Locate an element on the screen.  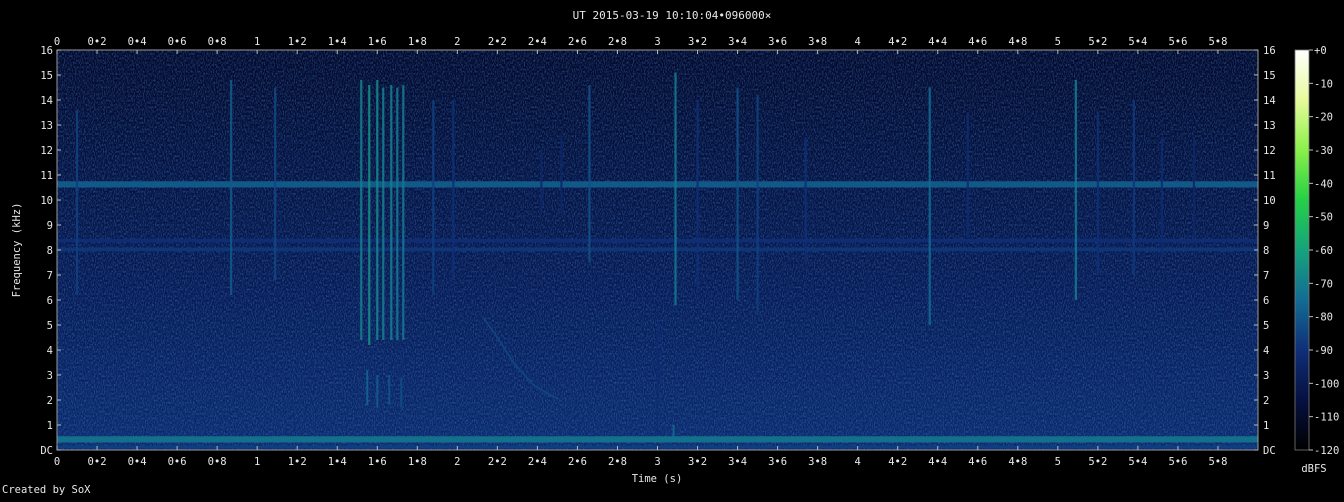
x-tick-label: 2•4 is located at coordinates (537, 42).